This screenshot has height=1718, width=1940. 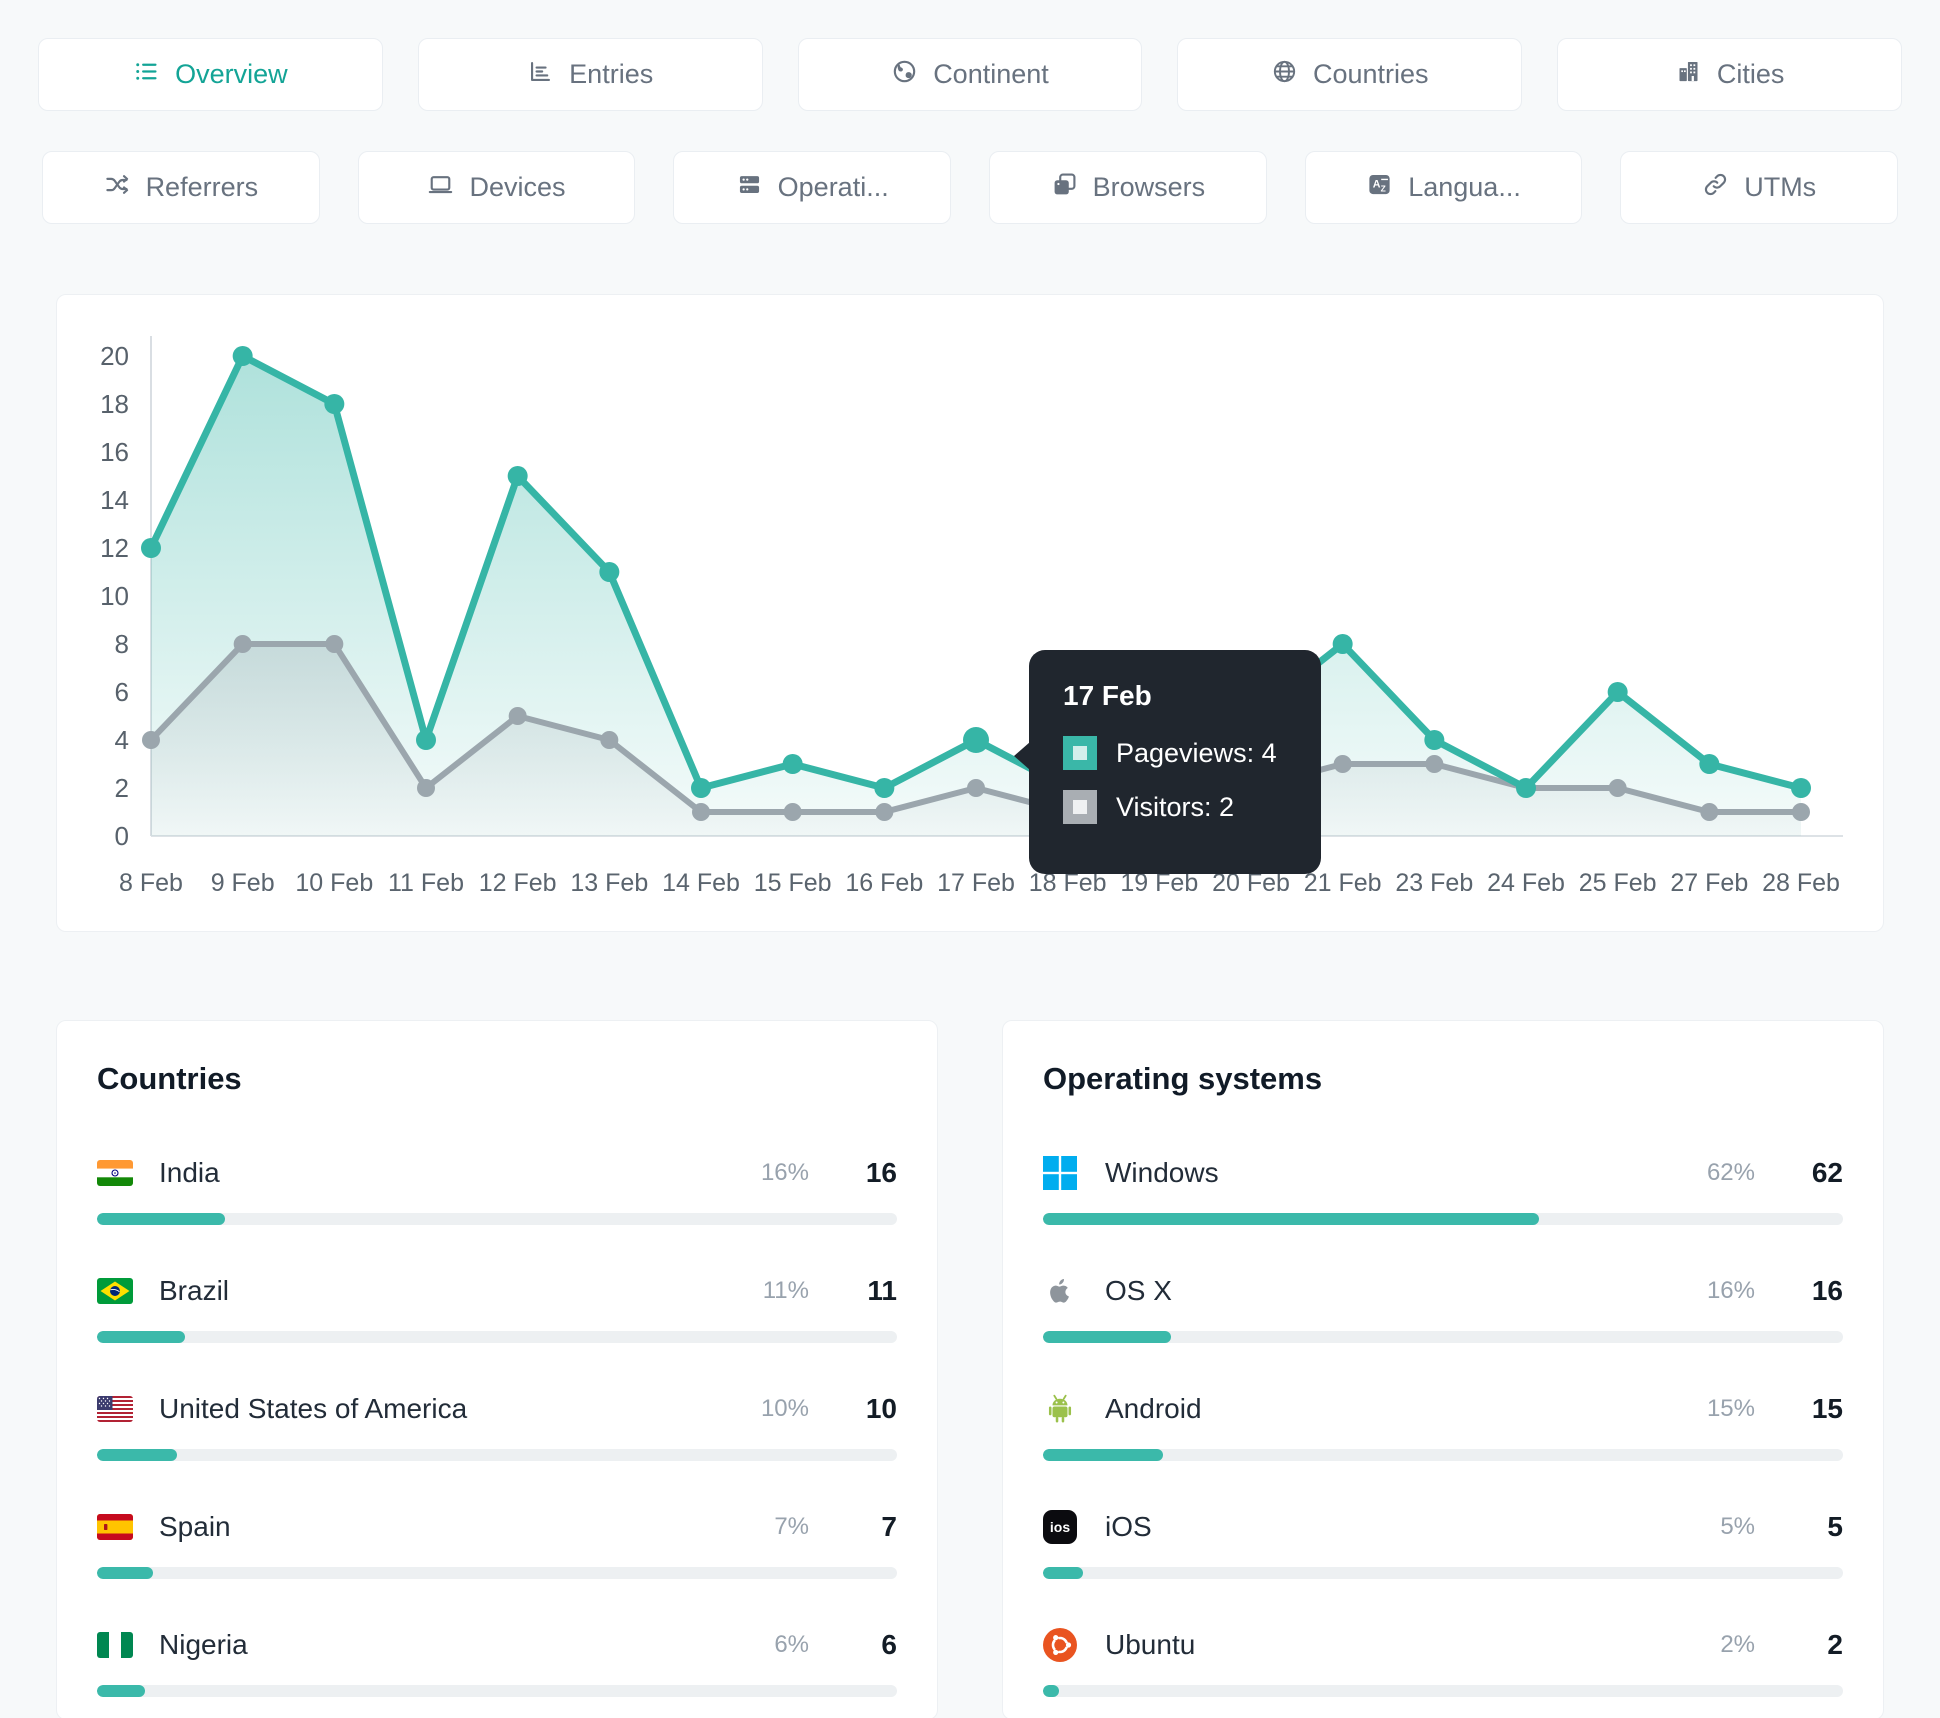 What do you see at coordinates (1062, 1291) in the screenshot?
I see `apple-icon` at bounding box center [1062, 1291].